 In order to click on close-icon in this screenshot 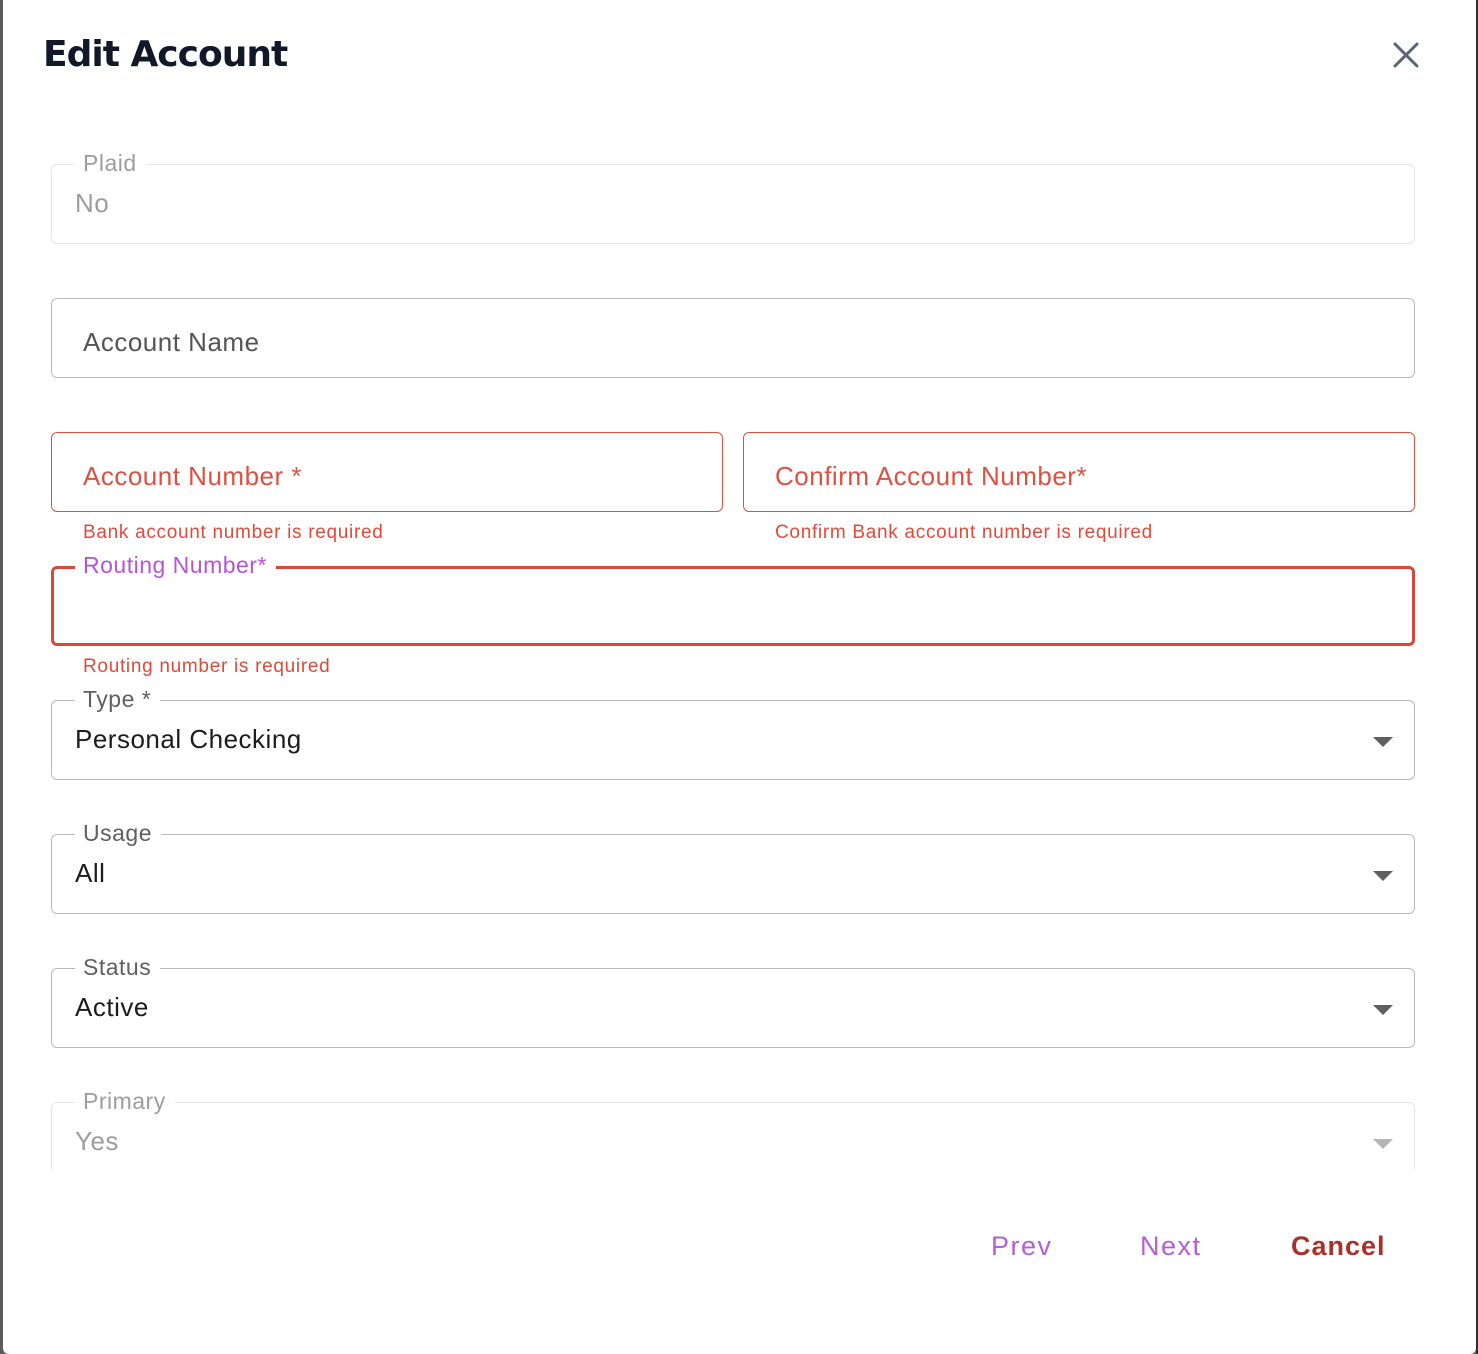, I will do `click(1406, 55)`.